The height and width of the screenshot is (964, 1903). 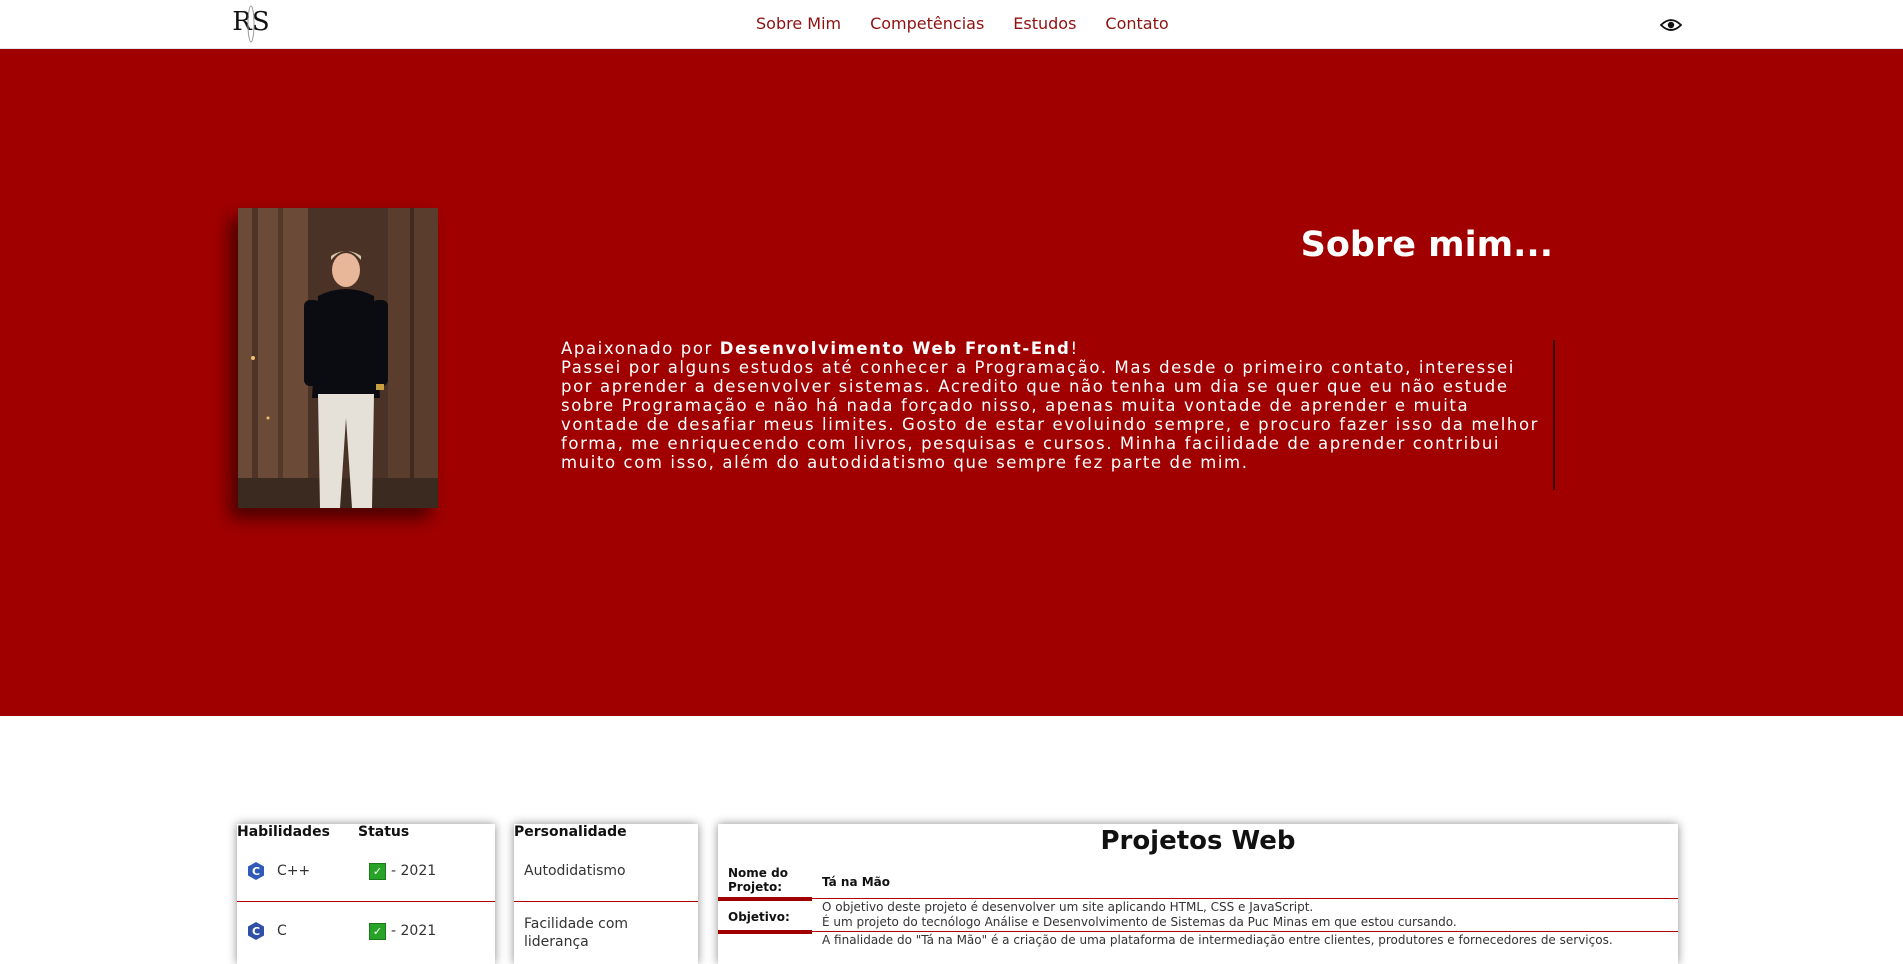 I want to click on main-nav: Sobre Mim Competências Estudos Contato, so click(x=962, y=23).